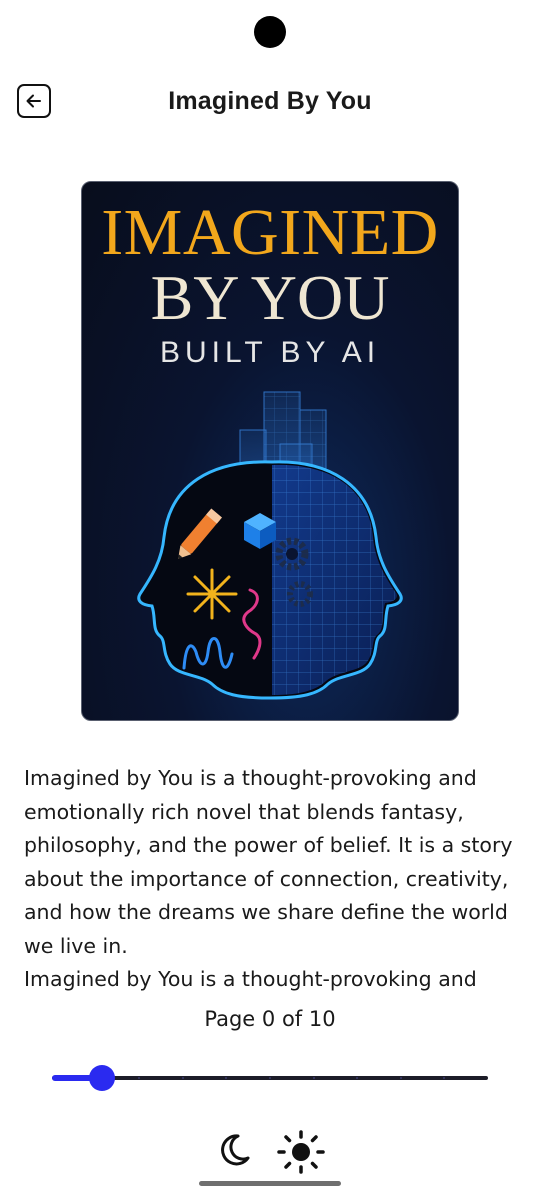  Describe the element at coordinates (270, 352) in the screenshot. I see `cover-subtitle: BUILT BY AI` at that location.